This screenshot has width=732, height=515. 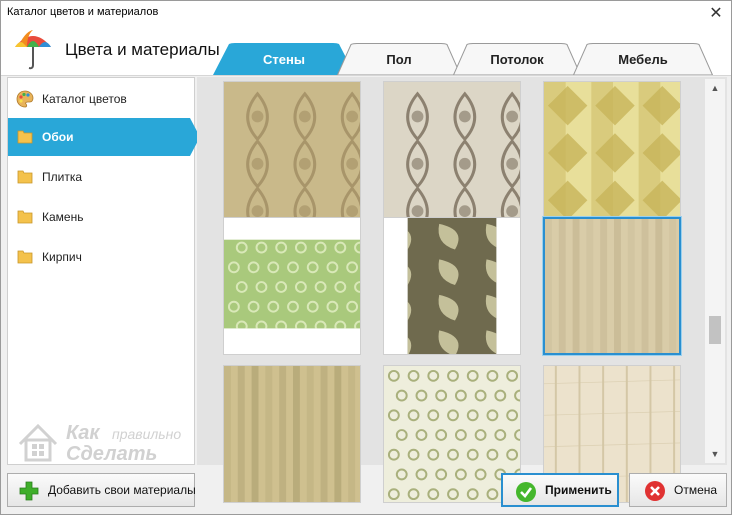 What do you see at coordinates (292, 286) in the screenshot?
I see `wallpaper-floral-green` at bounding box center [292, 286].